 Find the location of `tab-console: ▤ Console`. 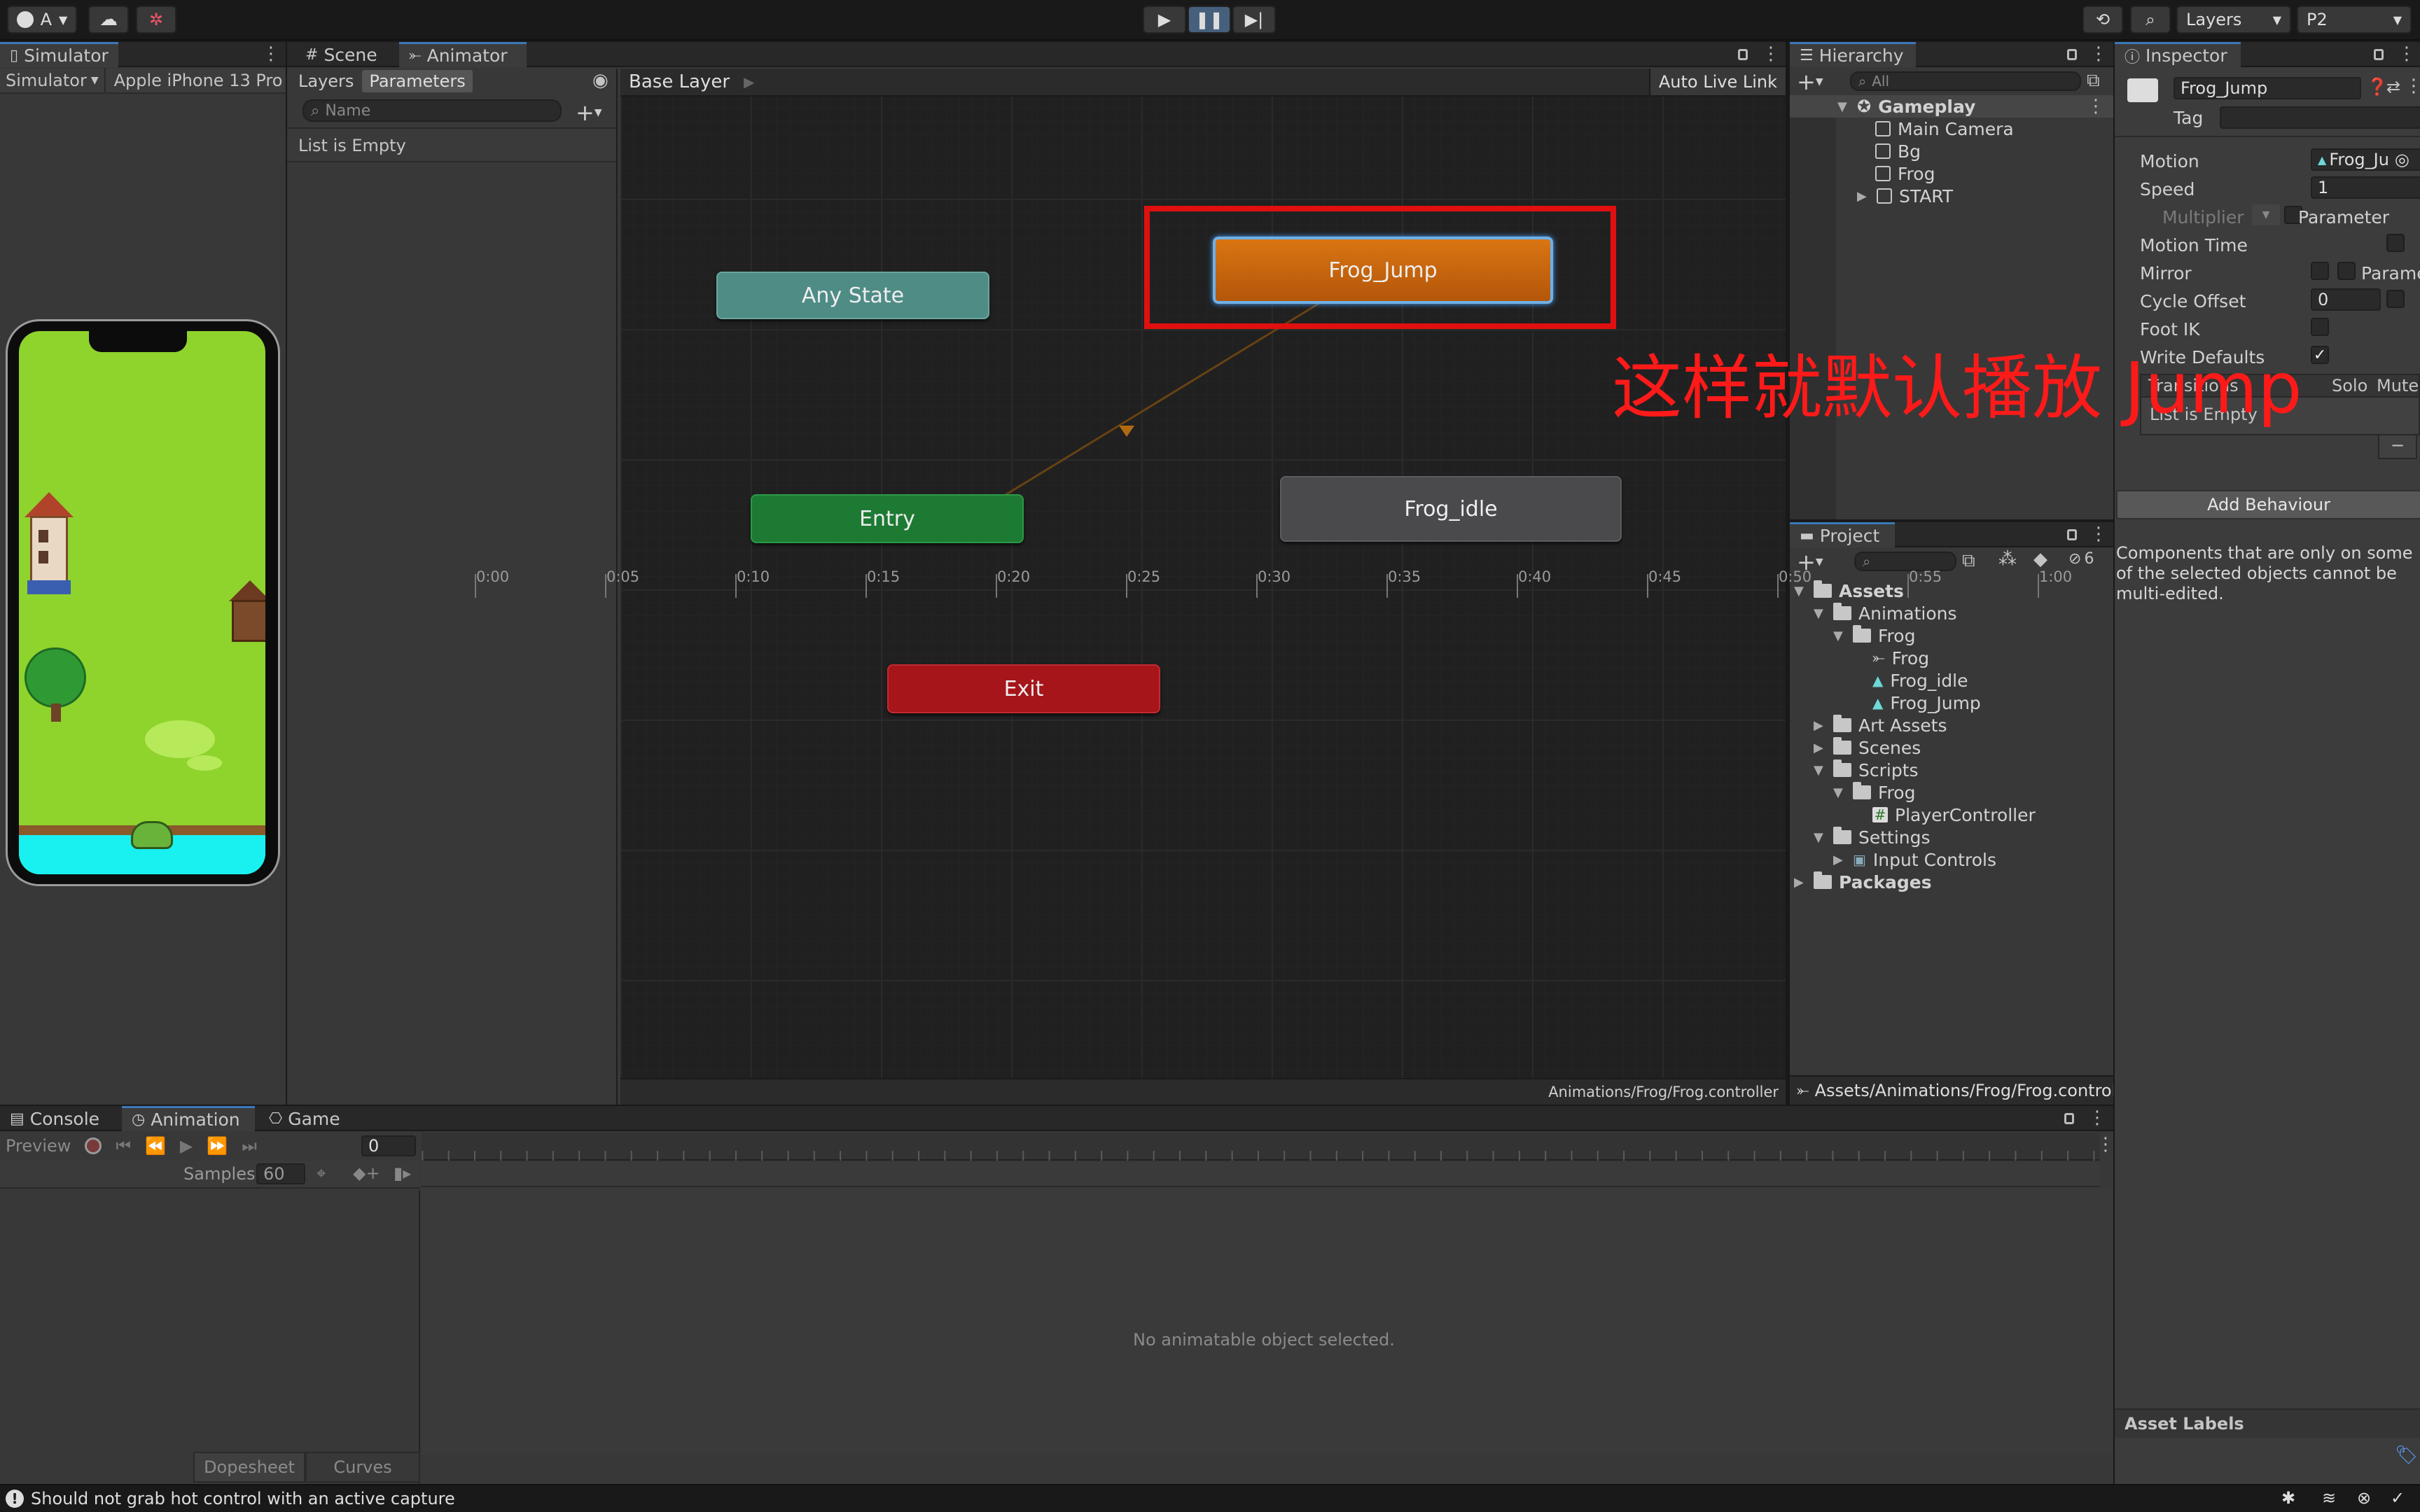

tab-console: ▤ Console is located at coordinates (54, 1118).